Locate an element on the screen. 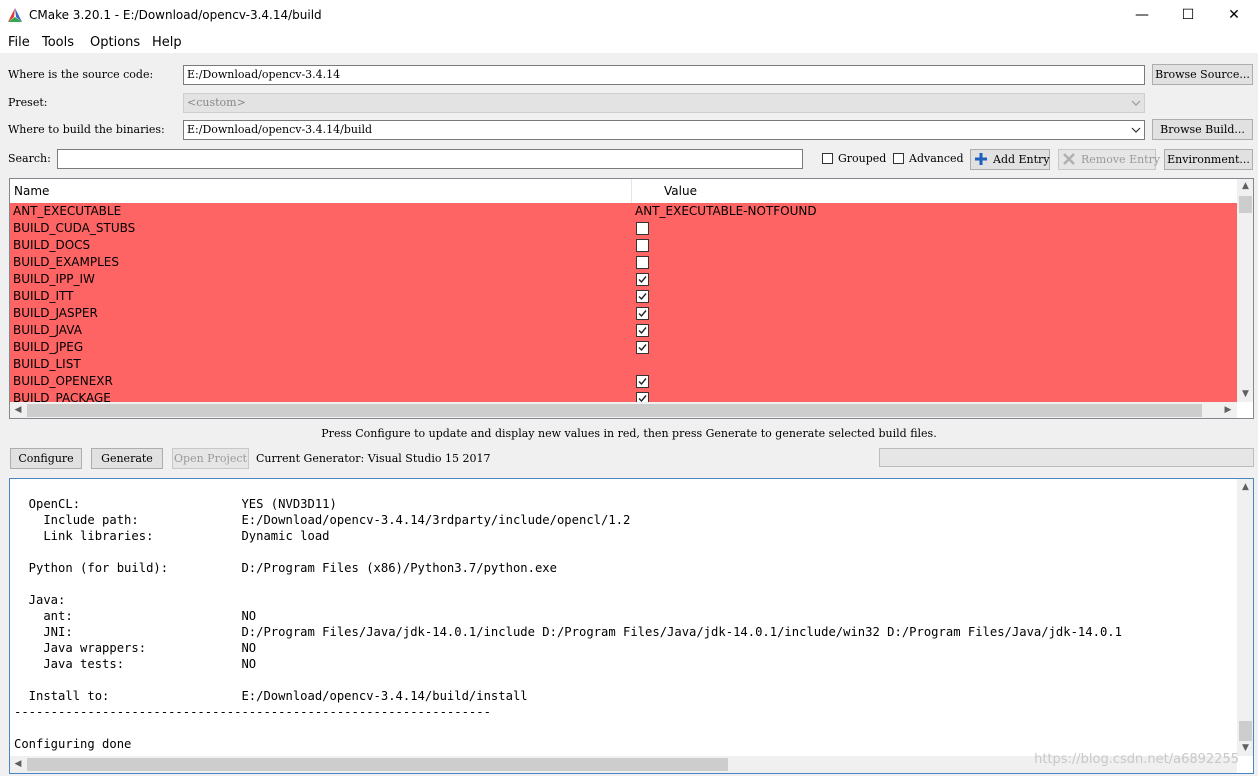 The width and height of the screenshot is (1258, 776). table-row: BUILD_JAVA is located at coordinates (623, 330).